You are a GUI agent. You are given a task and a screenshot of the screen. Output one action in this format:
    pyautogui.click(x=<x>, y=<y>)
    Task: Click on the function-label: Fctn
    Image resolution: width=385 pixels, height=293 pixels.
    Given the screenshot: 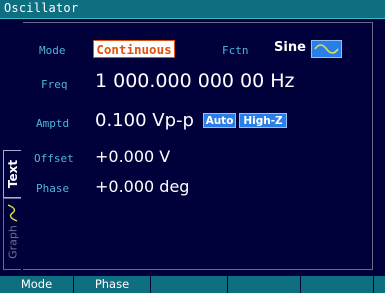 What is the action you would take?
    pyautogui.click(x=235, y=50)
    